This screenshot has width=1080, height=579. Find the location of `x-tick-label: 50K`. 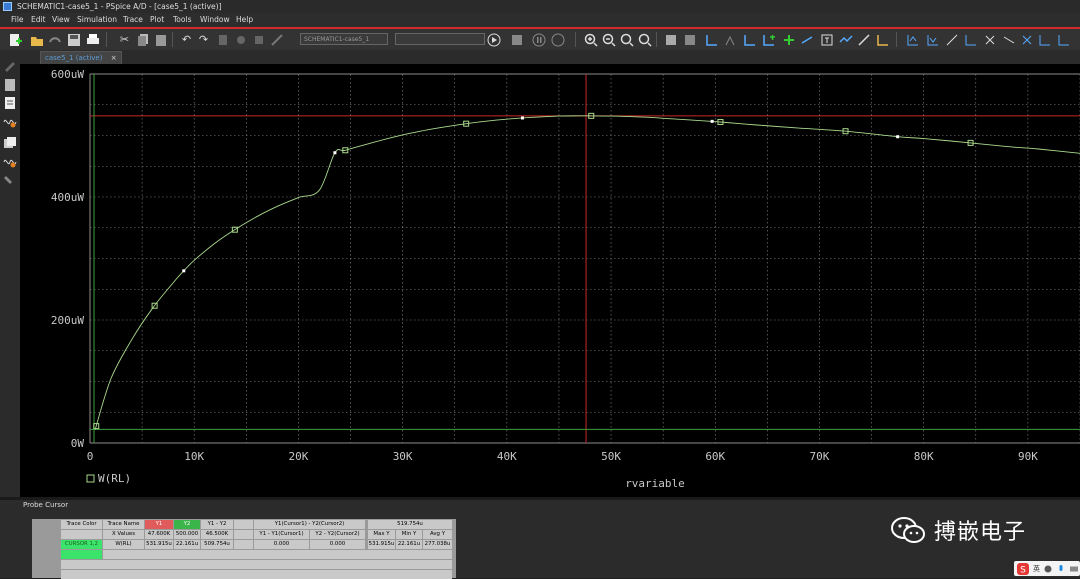

x-tick-label: 50K is located at coordinates (611, 456).